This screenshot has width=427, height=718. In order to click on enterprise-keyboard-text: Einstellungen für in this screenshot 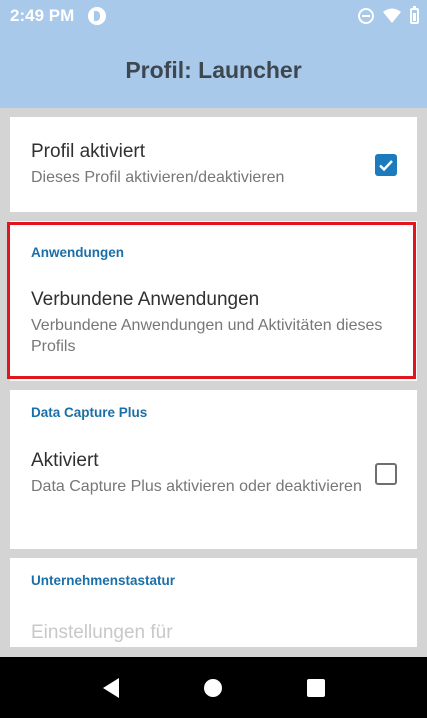, I will do `click(214, 633)`.